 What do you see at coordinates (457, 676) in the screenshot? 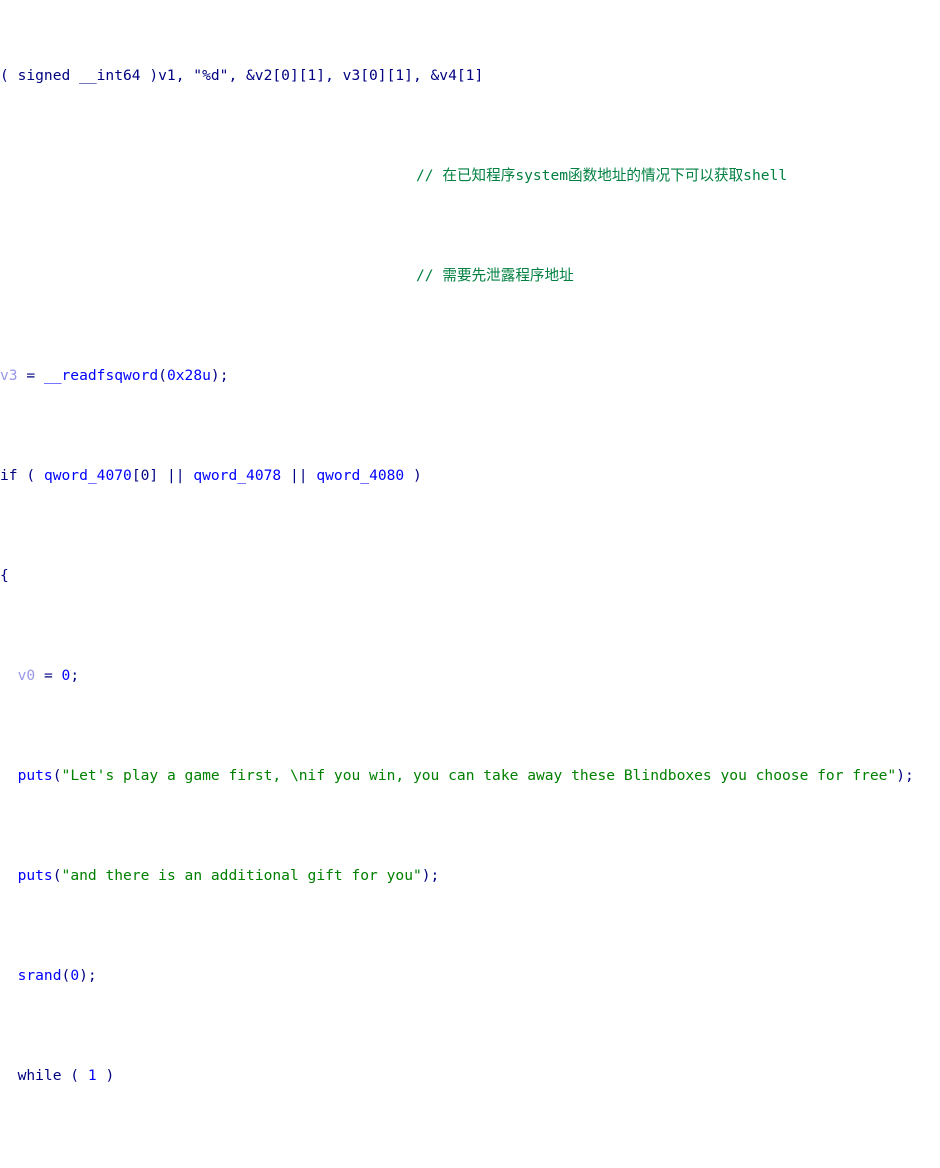
I see `code-line-v0-init: v0 = 0;` at bounding box center [457, 676].